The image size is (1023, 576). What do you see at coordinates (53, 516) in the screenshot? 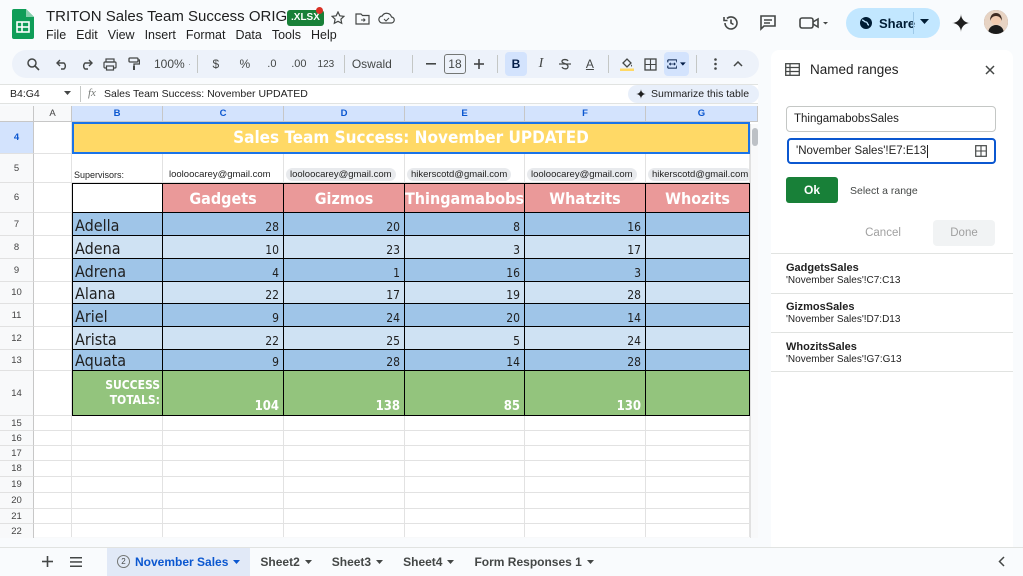
I see `cell-a21` at bounding box center [53, 516].